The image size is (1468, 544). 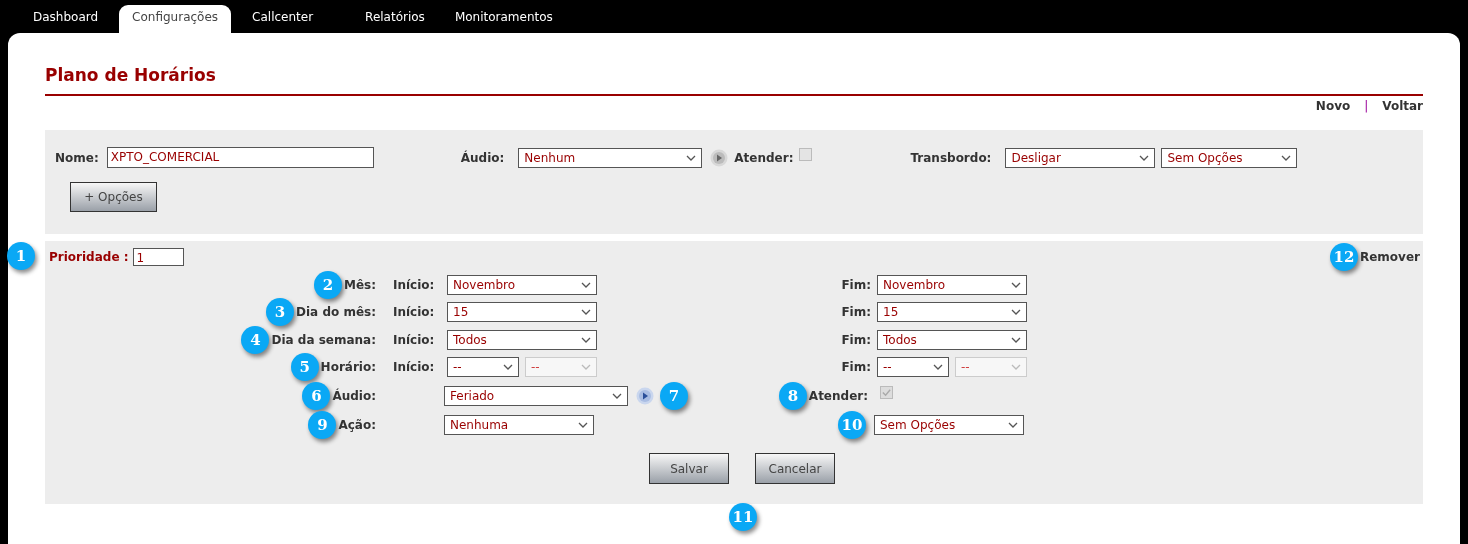 What do you see at coordinates (327, 284) in the screenshot?
I see `callout-badge: 2` at bounding box center [327, 284].